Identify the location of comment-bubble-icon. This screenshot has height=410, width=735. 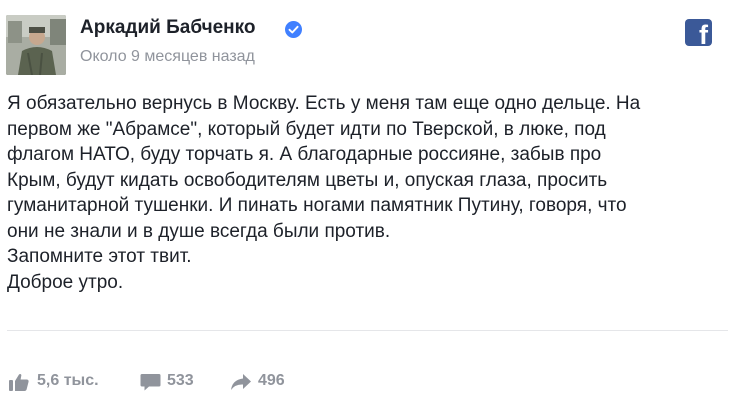
(150, 382).